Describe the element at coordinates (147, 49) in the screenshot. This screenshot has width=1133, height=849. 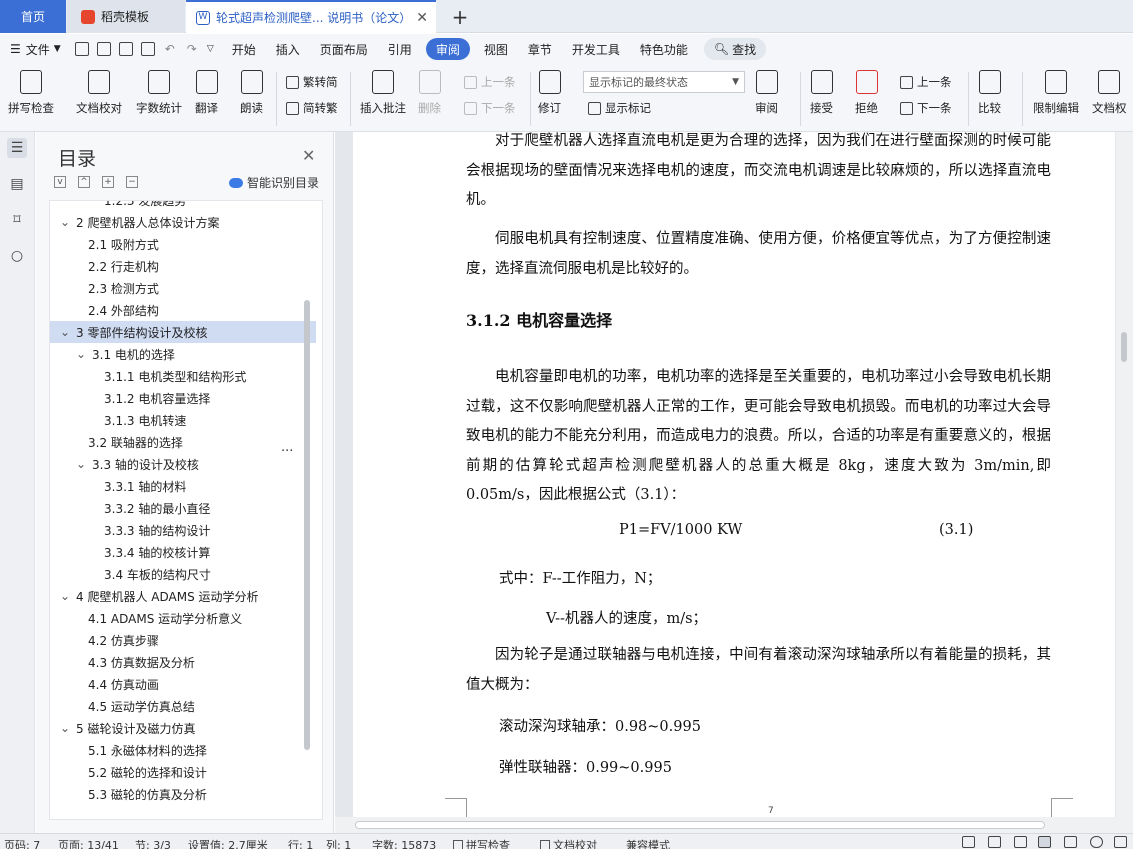
I see `print-preview-icon` at that location.